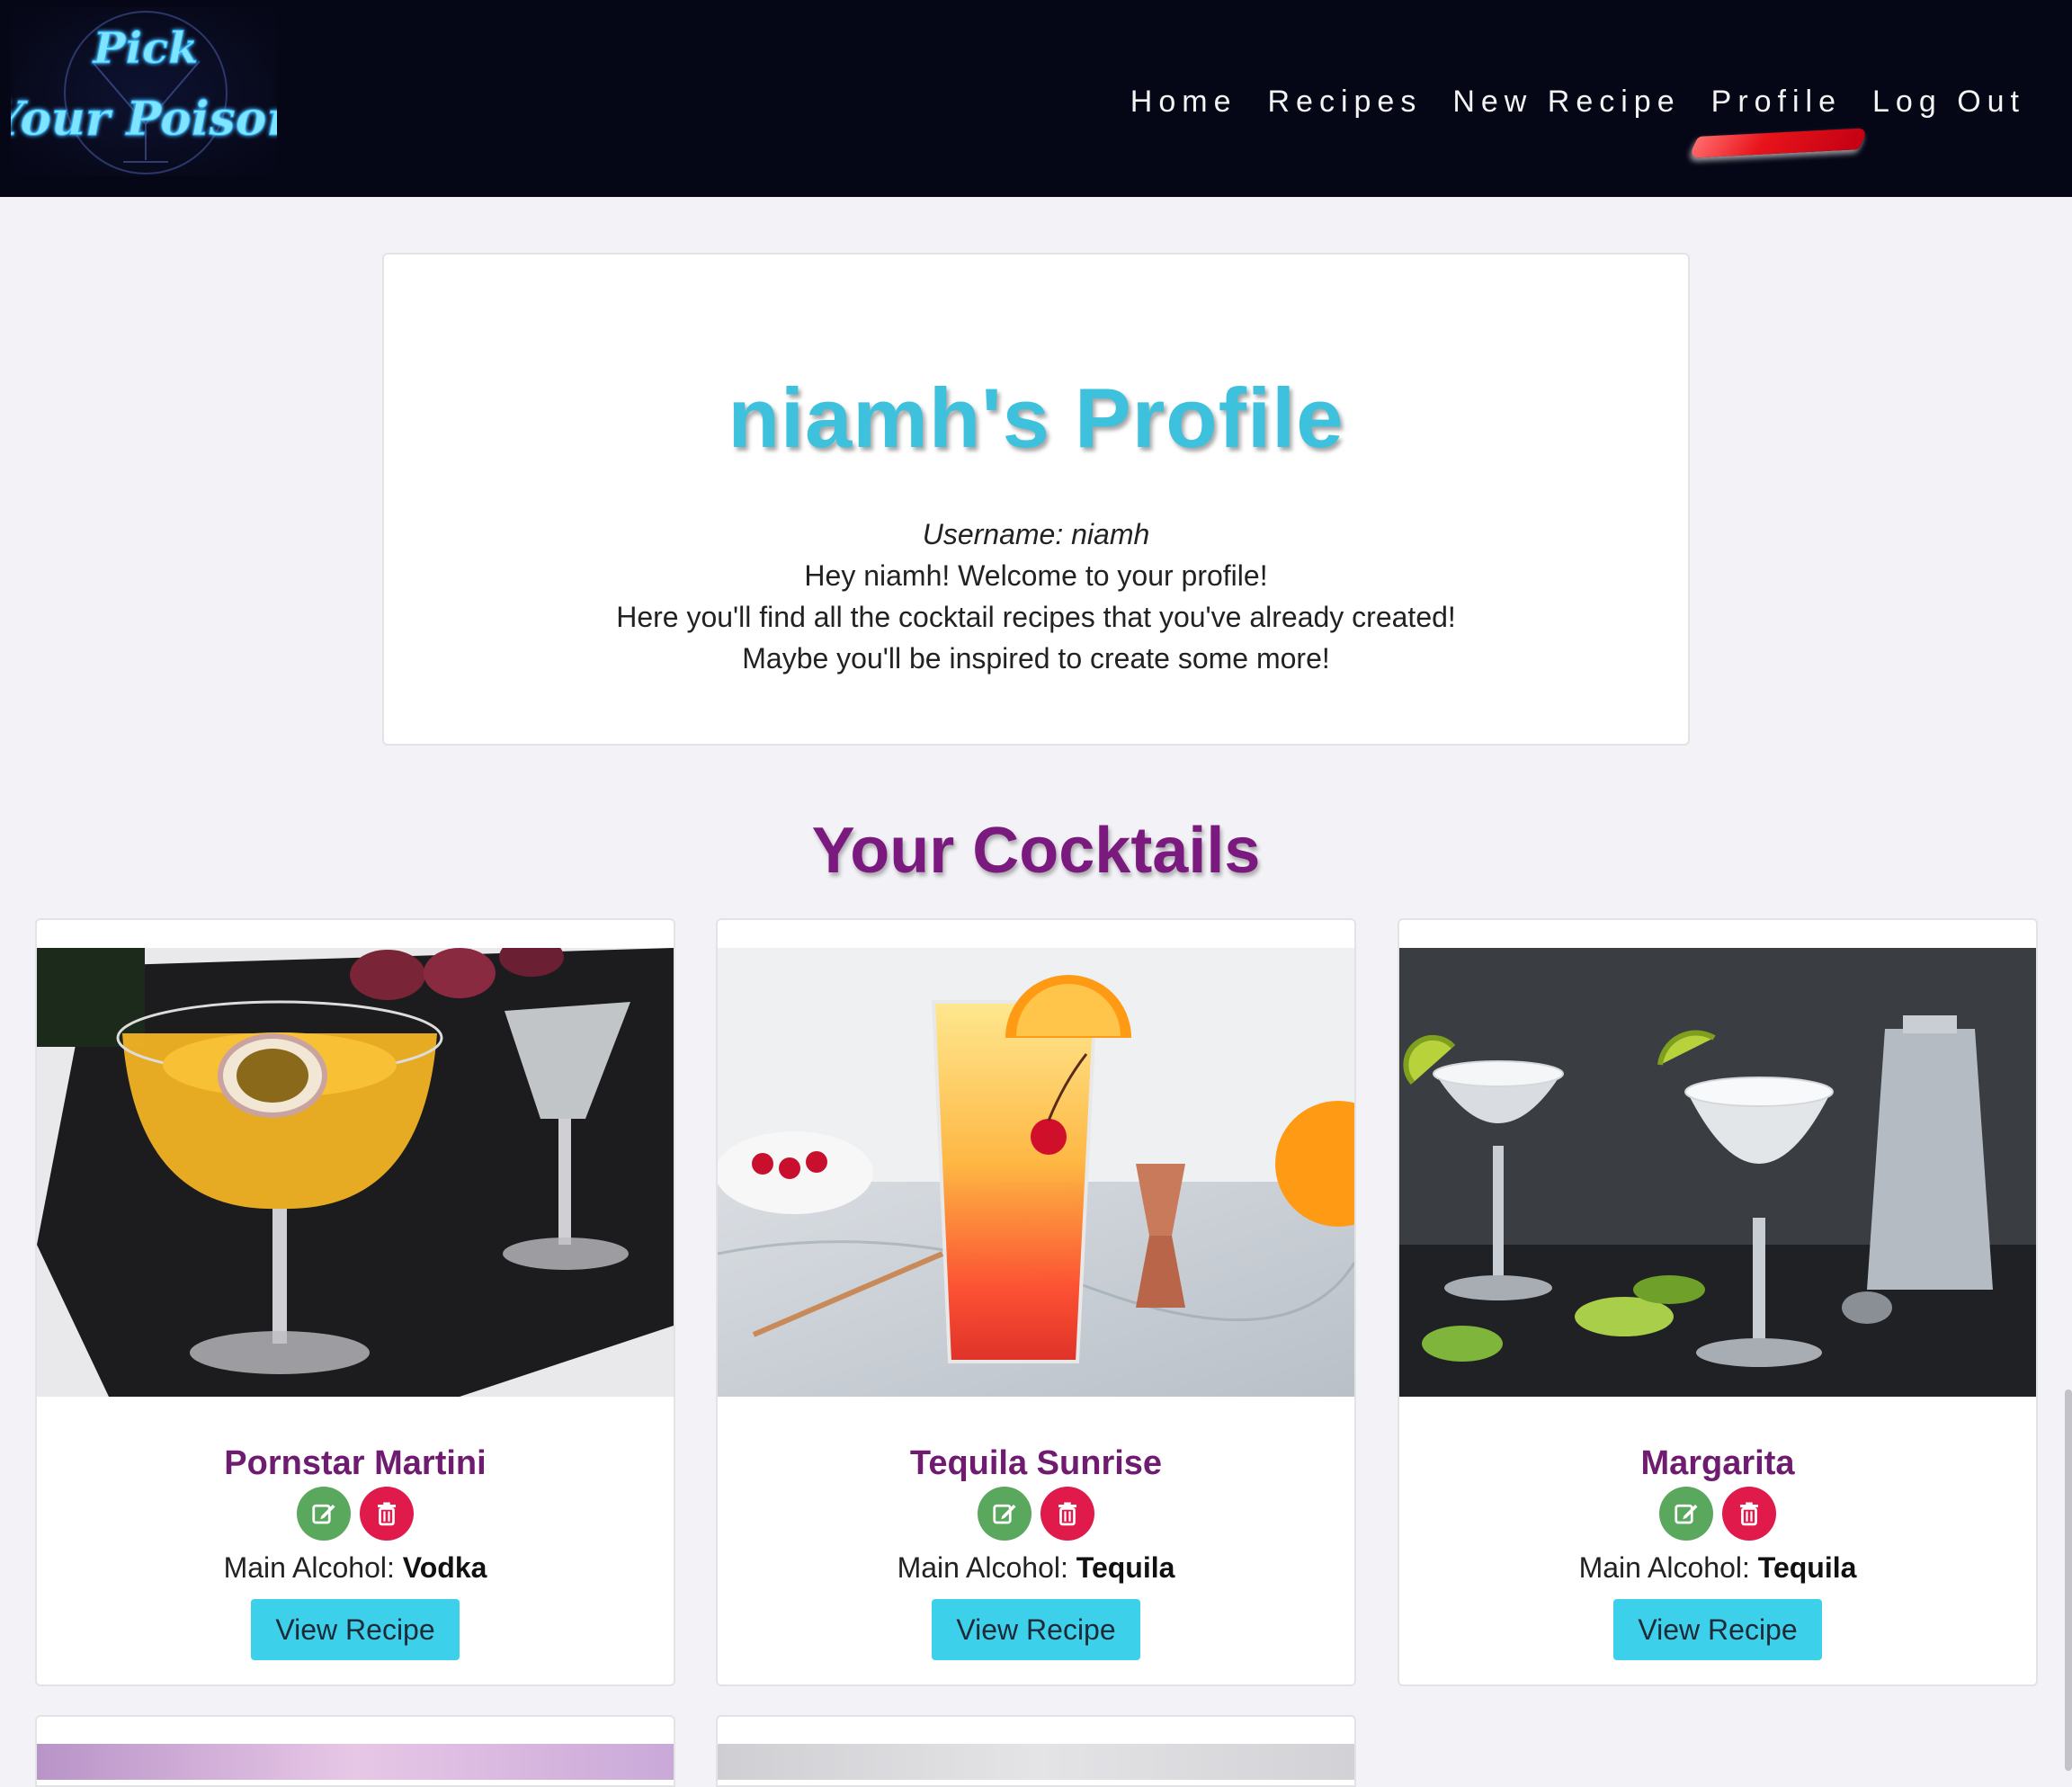  I want to click on page-title: niamh's Profile, so click(1036, 418).